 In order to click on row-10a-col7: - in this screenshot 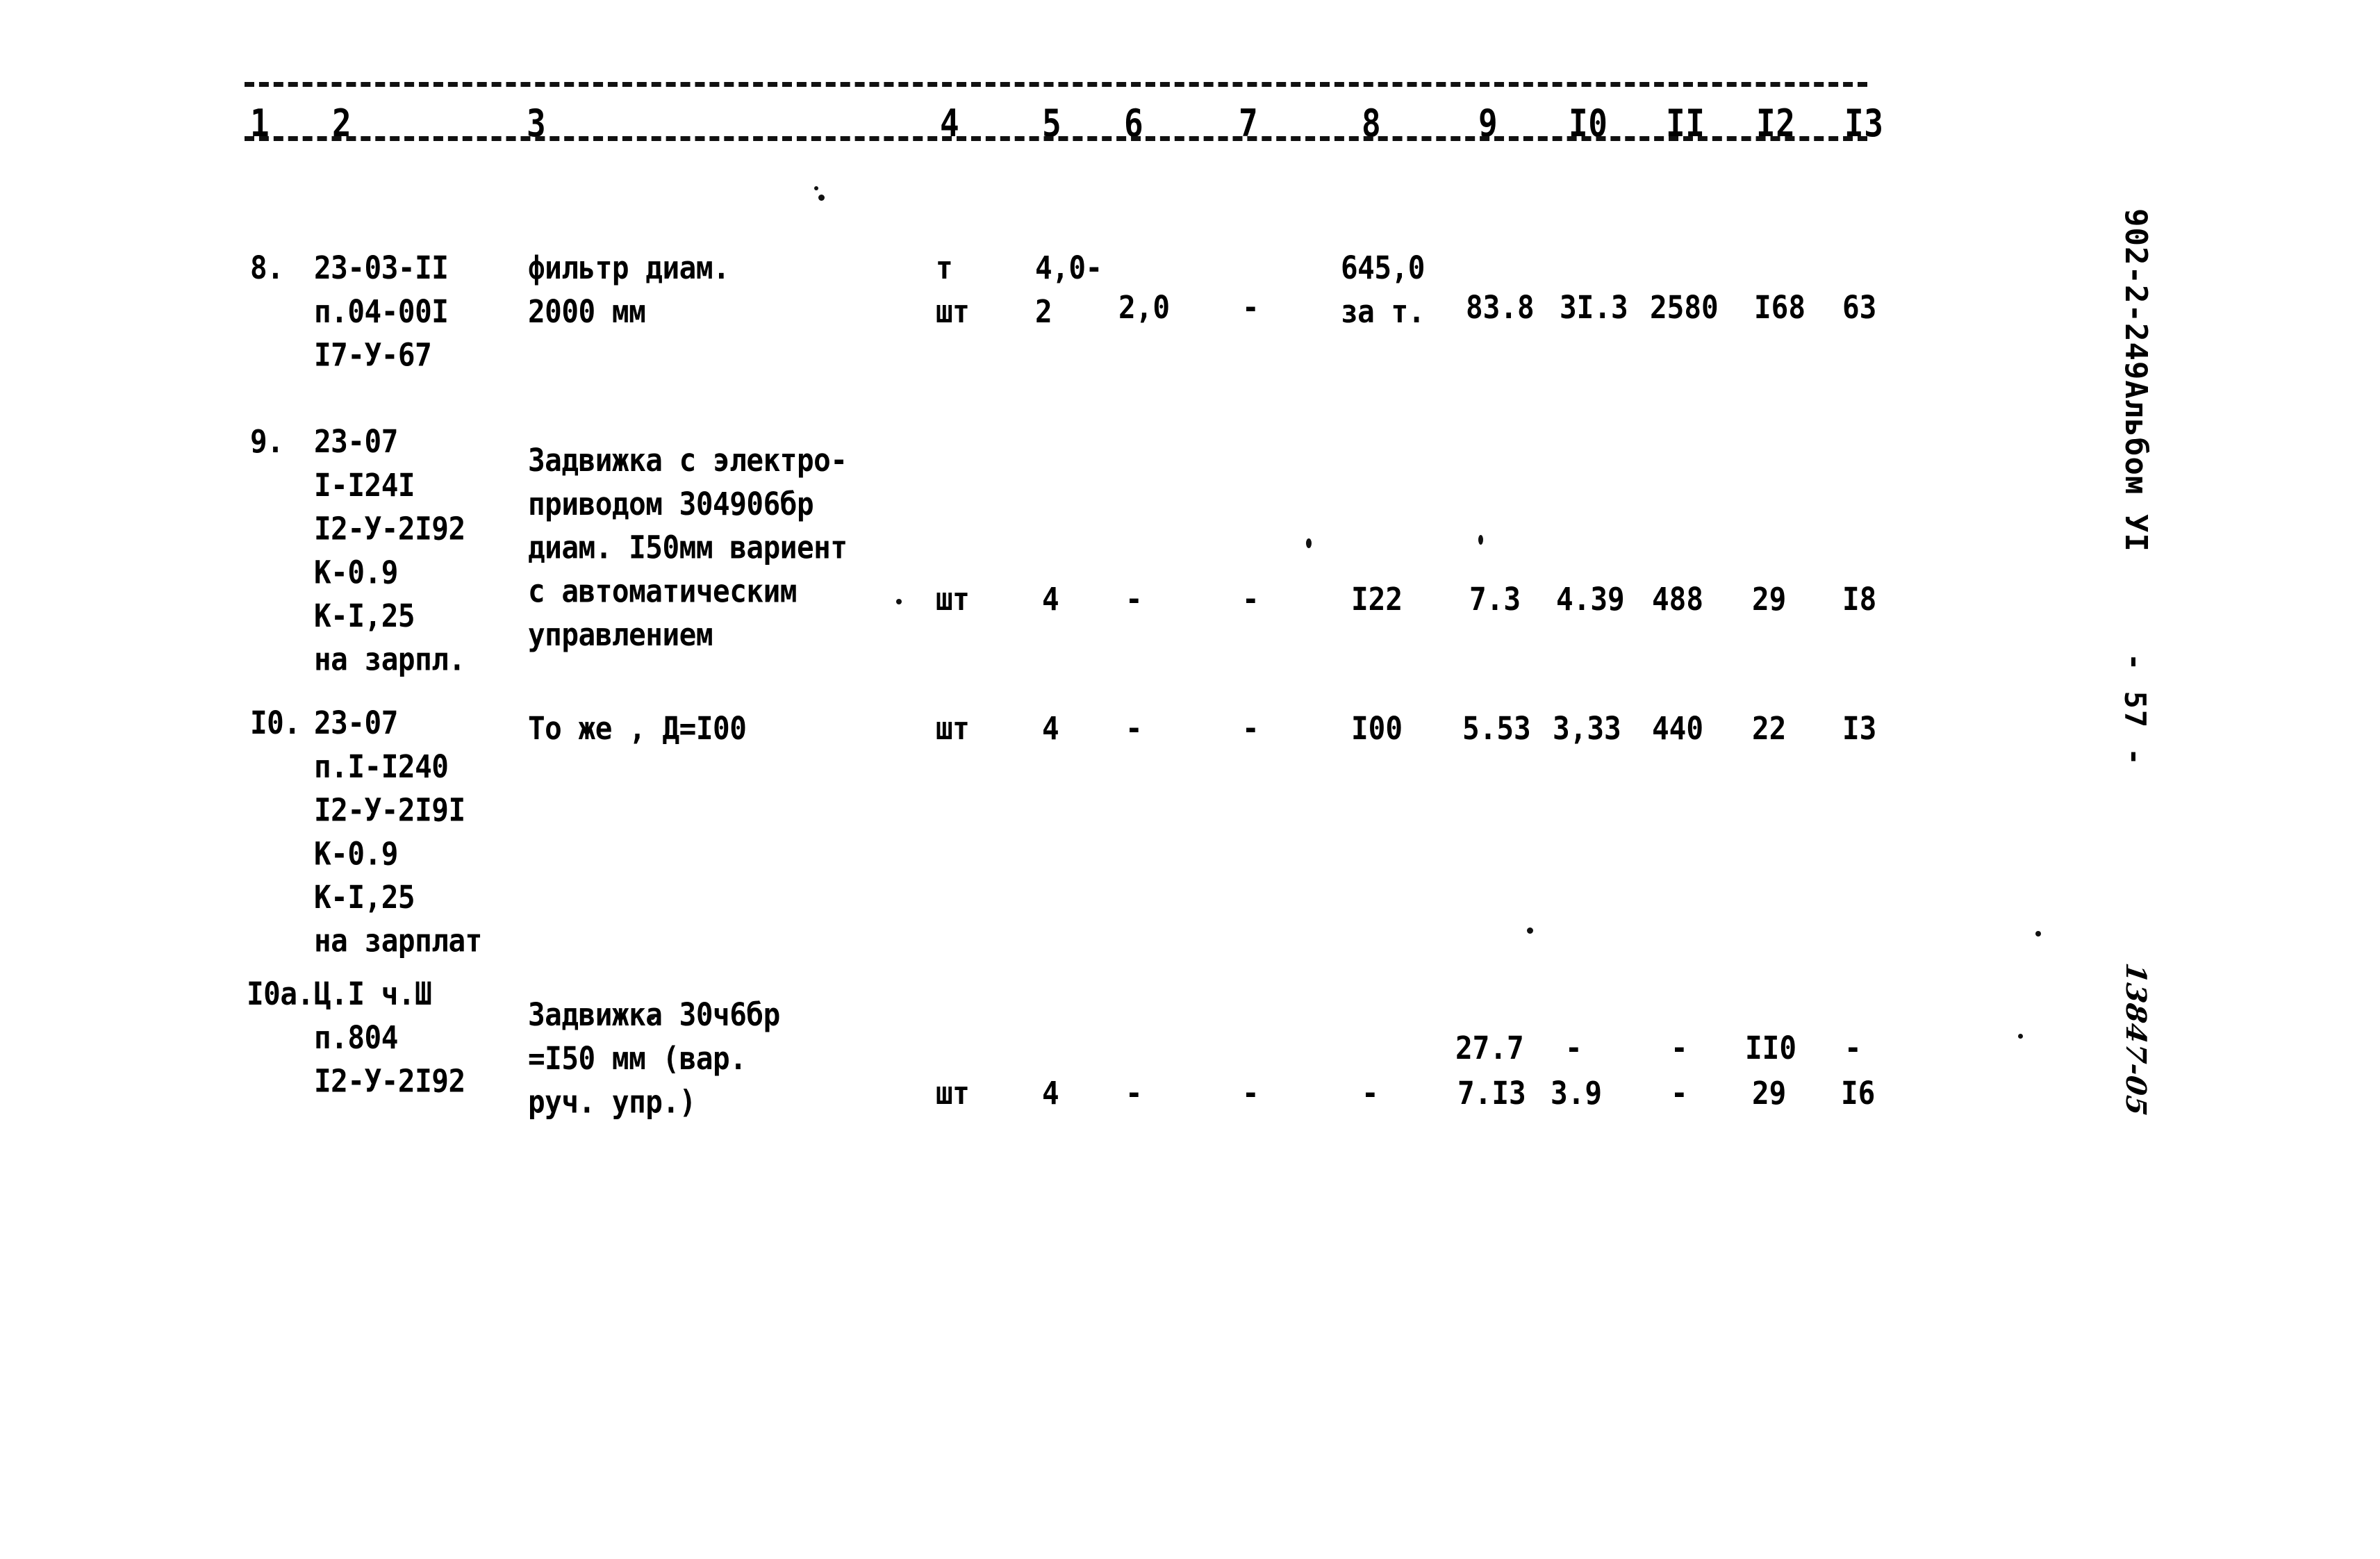, I will do `click(1250, 1093)`.